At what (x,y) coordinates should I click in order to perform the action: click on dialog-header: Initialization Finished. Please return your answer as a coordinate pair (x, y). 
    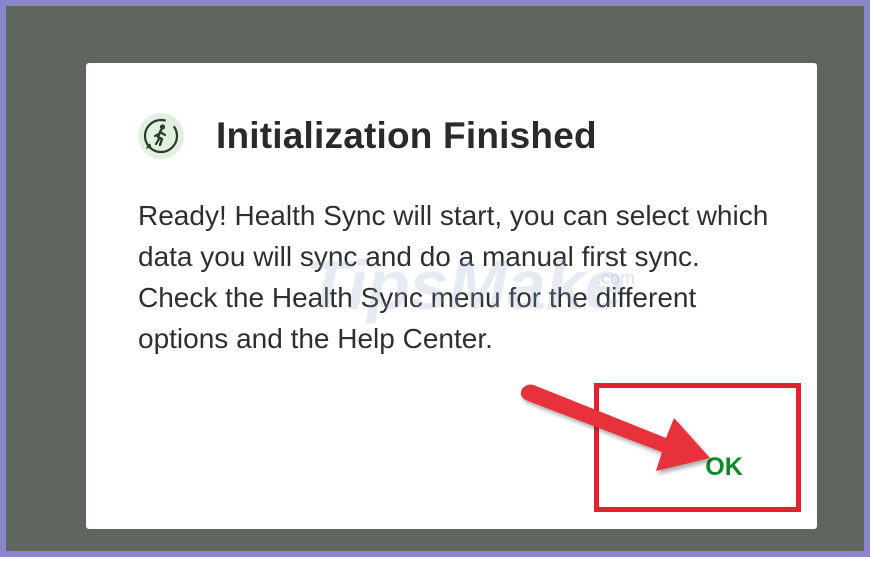
    Looking at the image, I should click on (367, 136).